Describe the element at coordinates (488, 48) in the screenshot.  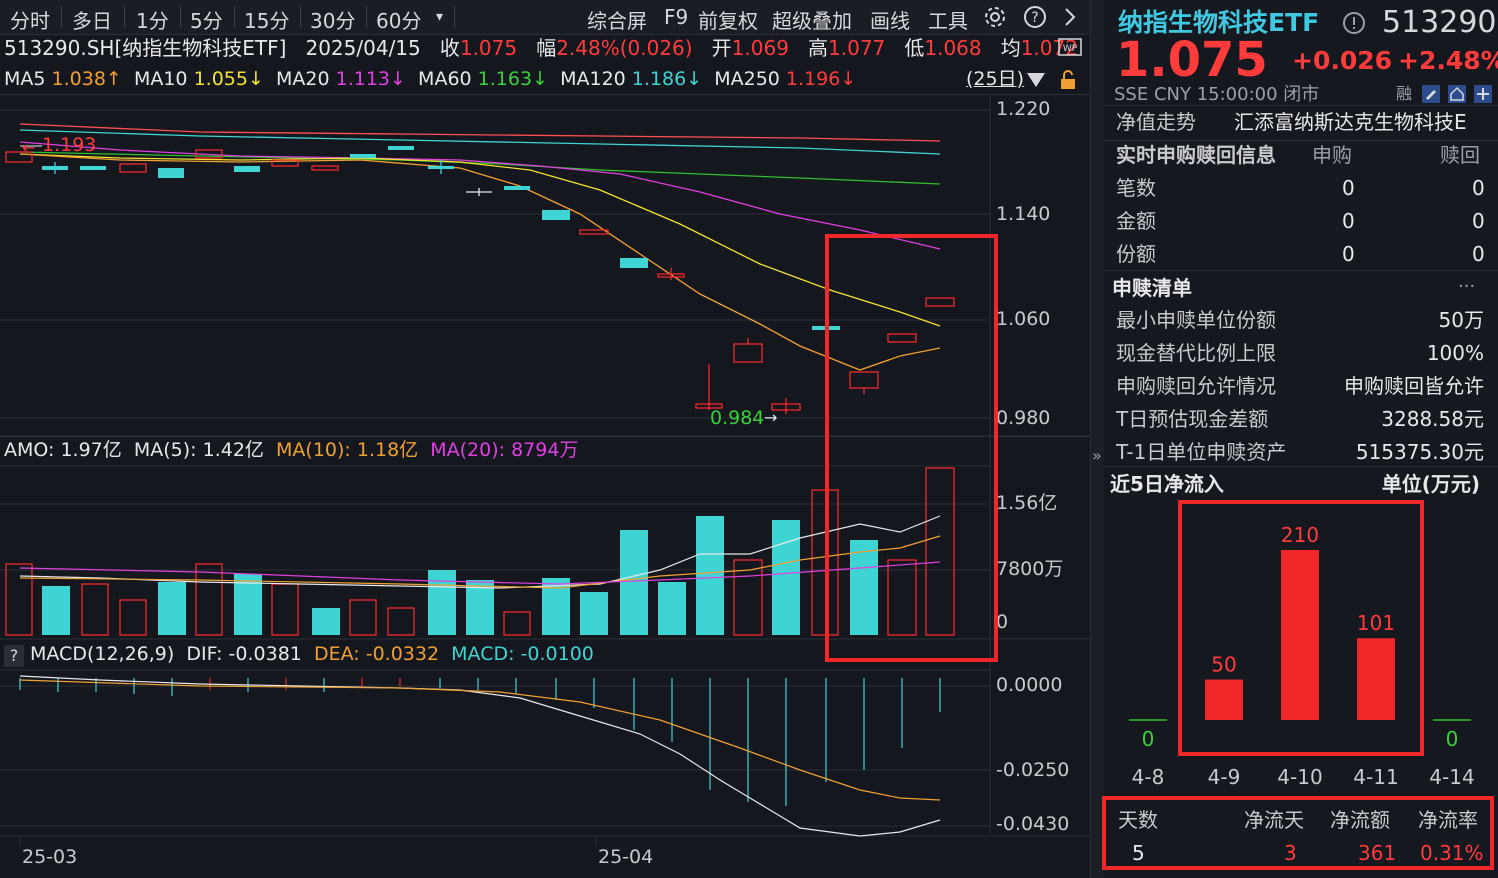
I see `close-value: 1.075` at that location.